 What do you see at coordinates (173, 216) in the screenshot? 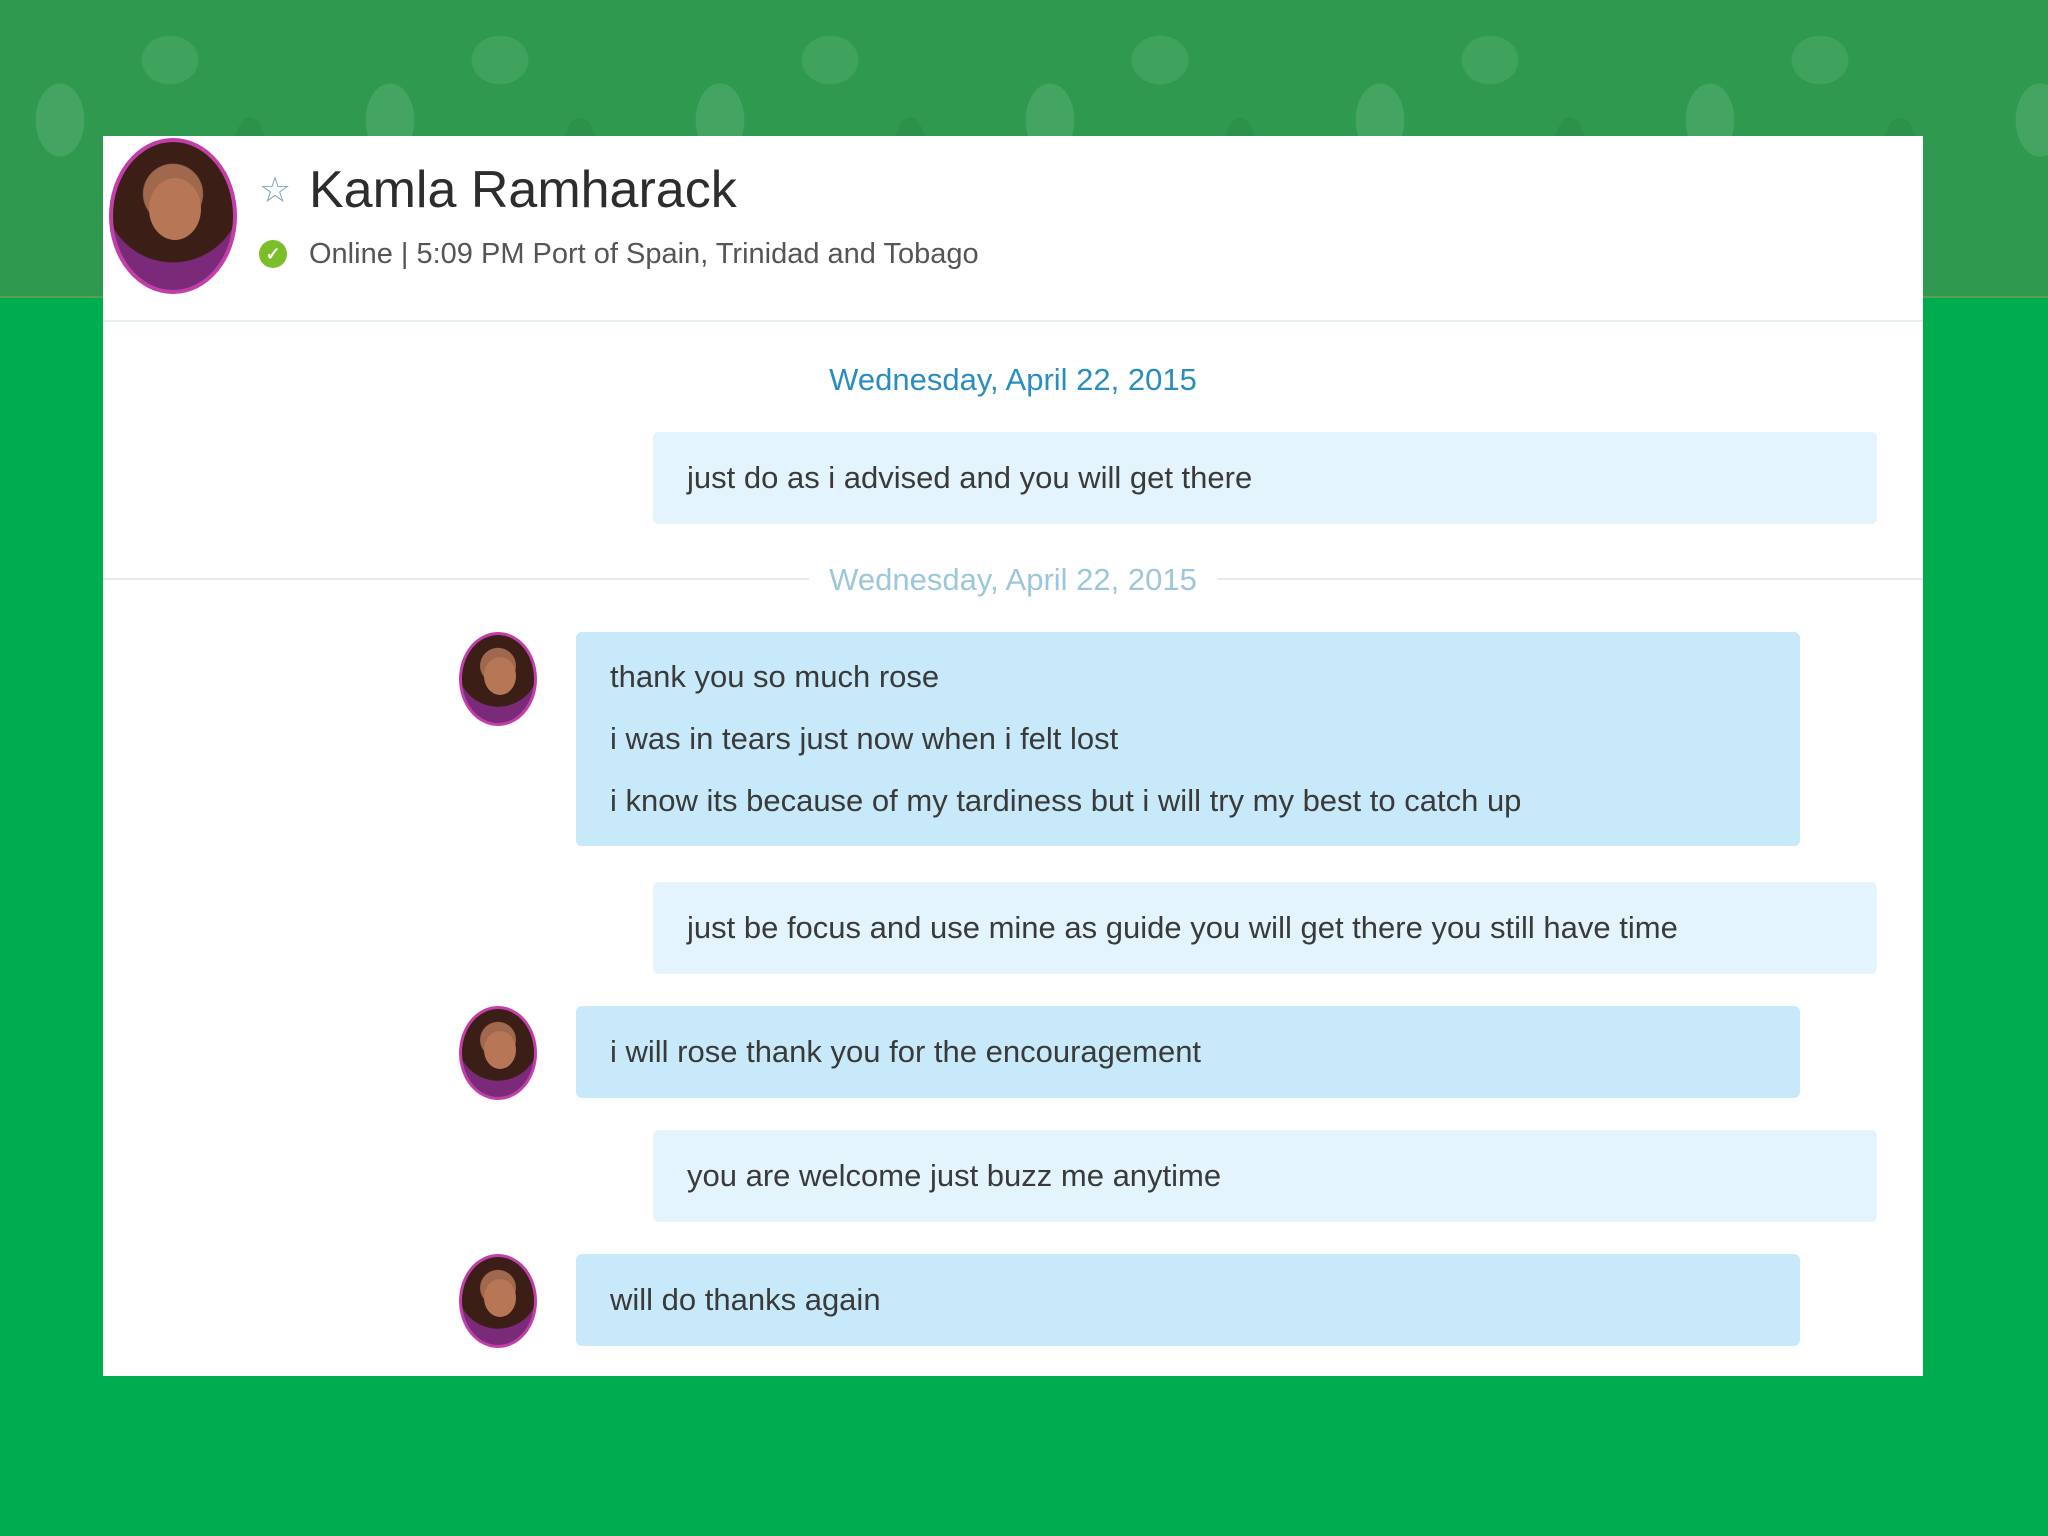
I see `contact-avatar` at bounding box center [173, 216].